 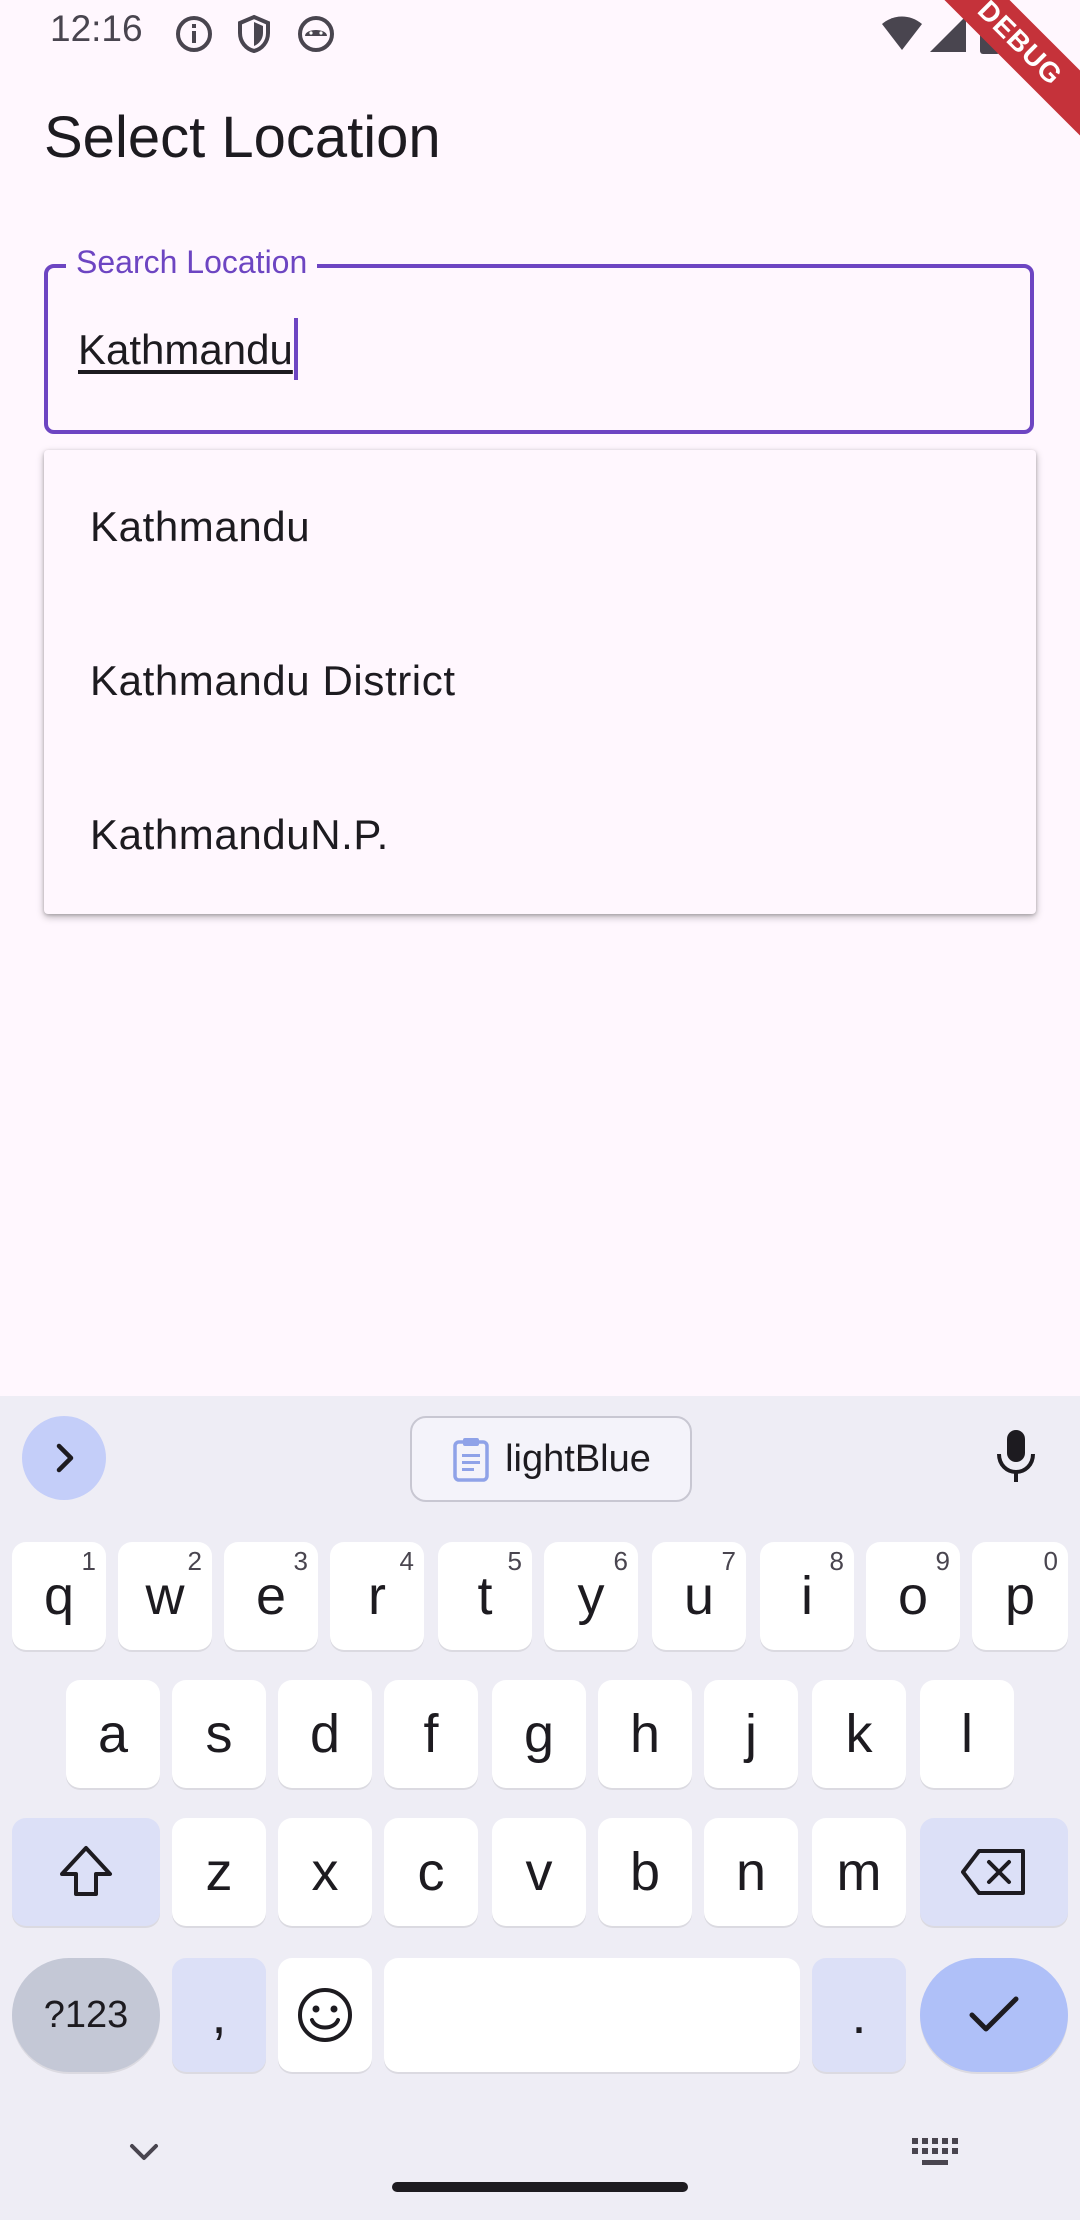 What do you see at coordinates (219, 1734) in the screenshot?
I see `key-s: s` at bounding box center [219, 1734].